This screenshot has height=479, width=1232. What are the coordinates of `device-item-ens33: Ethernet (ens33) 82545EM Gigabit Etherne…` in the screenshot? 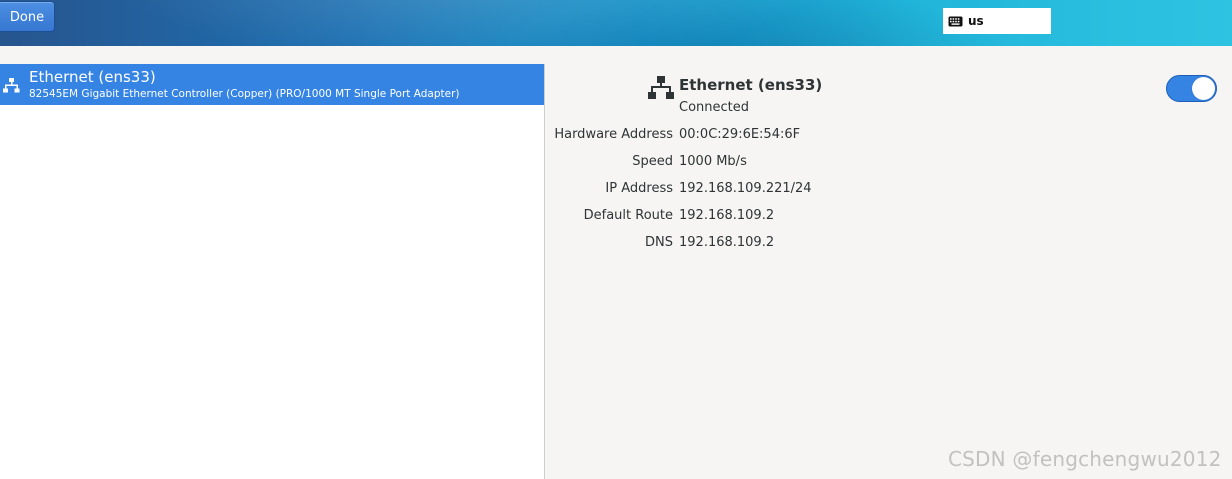 It's located at (272, 84).